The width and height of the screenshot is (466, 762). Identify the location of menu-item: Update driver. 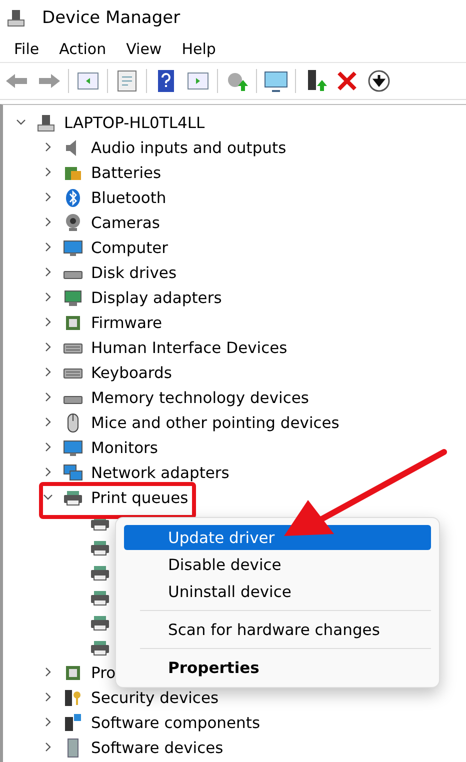
(277, 537).